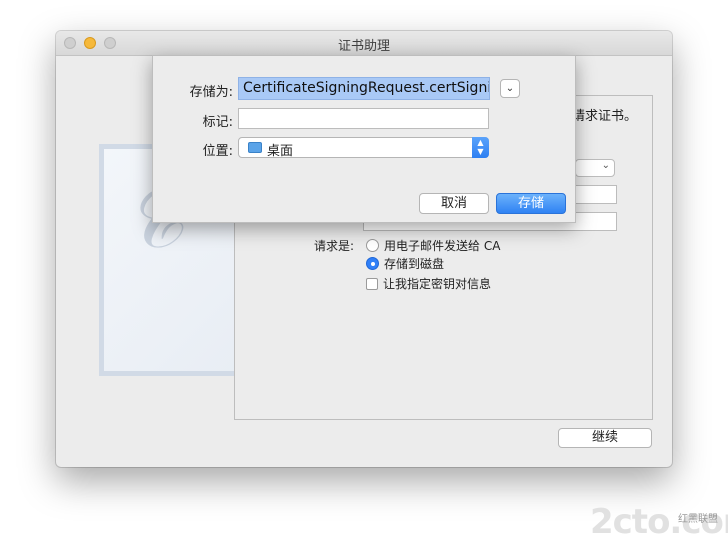 The width and height of the screenshot is (728, 548). Describe the element at coordinates (659, 522) in the screenshot. I see `watermark-logo: 2cto.com 红黑联盟` at that location.